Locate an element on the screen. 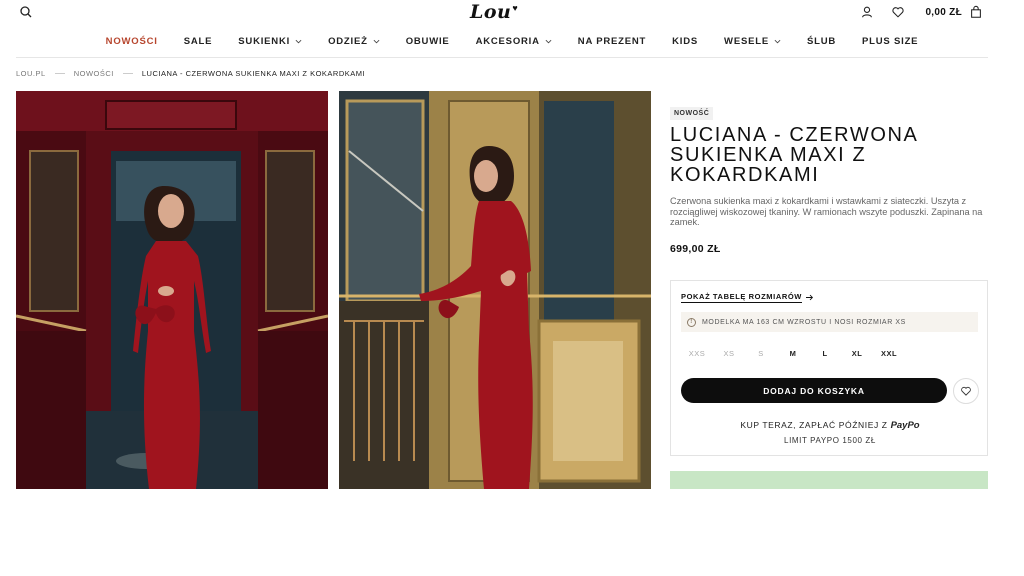  nav-label: SUKIENKI is located at coordinates (264, 41).